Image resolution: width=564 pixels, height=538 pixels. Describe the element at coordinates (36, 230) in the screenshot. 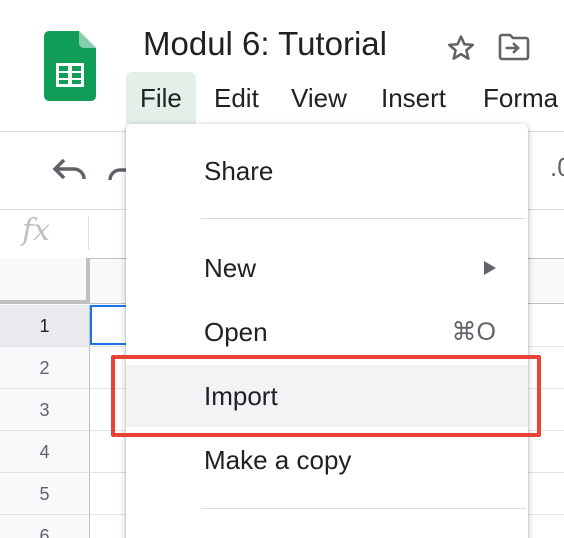

I see `fx-icon: fx` at that location.